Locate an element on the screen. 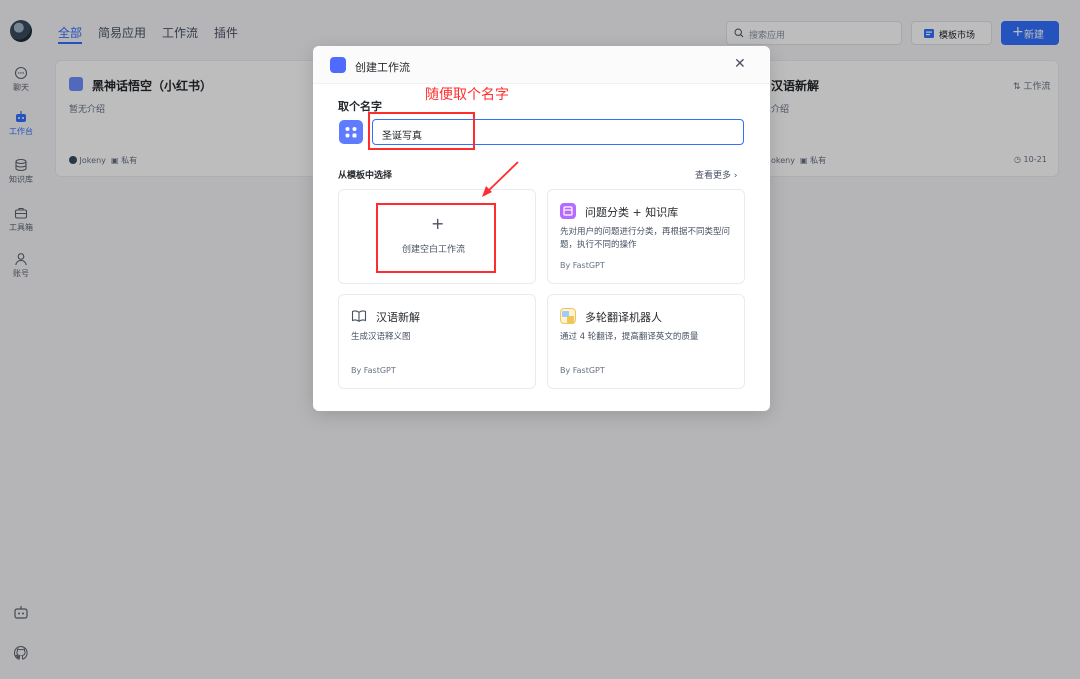 This screenshot has height=679, width=1080. template-card: 多轮翻译机器人 通过 4 轮翻译，提高翻译英文的质量 By FastGPT is located at coordinates (646, 341).